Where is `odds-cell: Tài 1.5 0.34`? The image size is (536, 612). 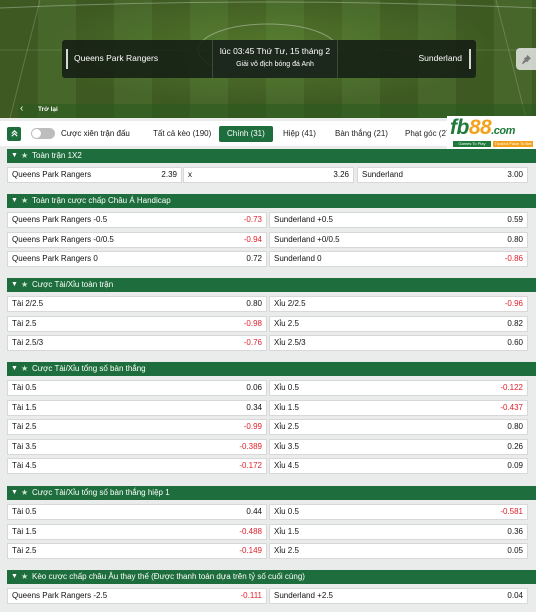
odds-cell: Tài 1.5 0.34 is located at coordinates (137, 408).